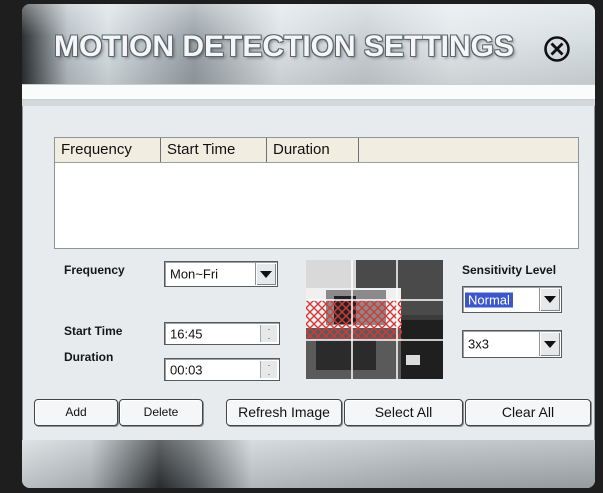 Image resolution: width=603 pixels, height=493 pixels. I want to click on column-header-duration: Duration, so click(313, 150).